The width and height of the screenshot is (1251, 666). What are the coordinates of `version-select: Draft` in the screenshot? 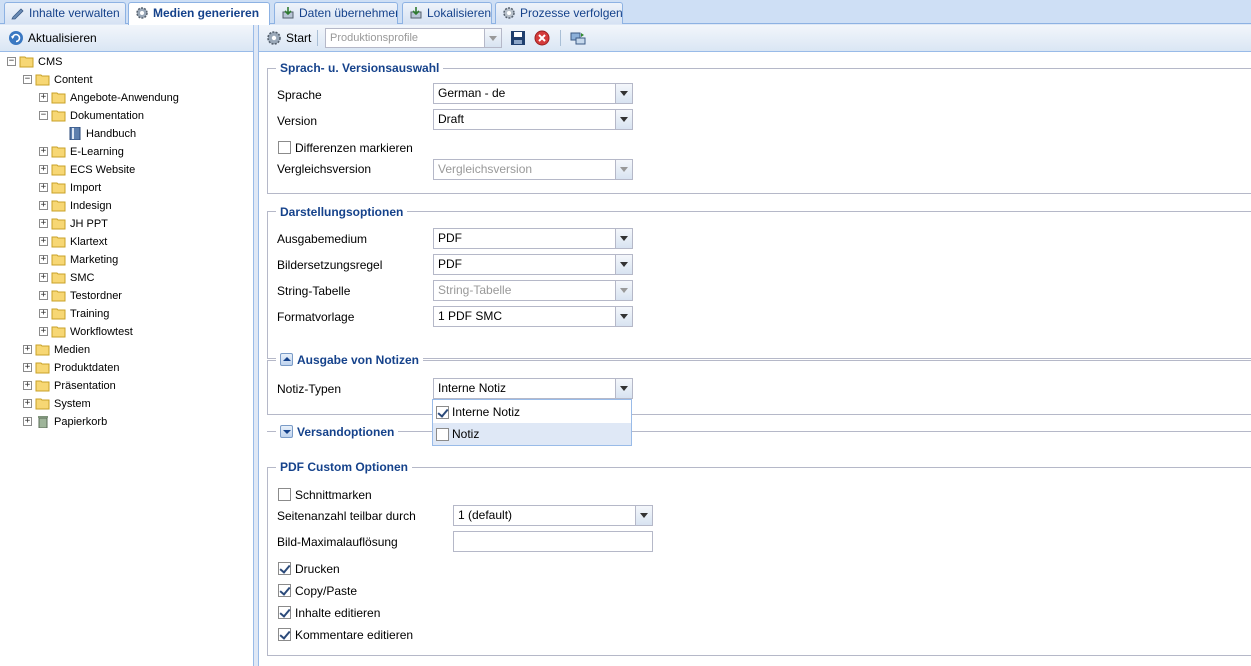 It's located at (533, 119).